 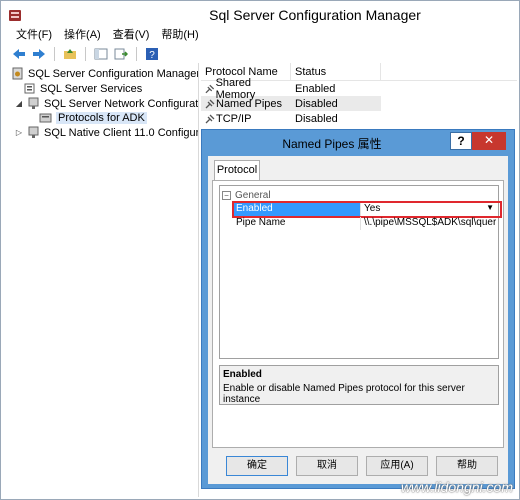 What do you see at coordinates (359, 195) in the screenshot?
I see `category-general: − General` at bounding box center [359, 195].